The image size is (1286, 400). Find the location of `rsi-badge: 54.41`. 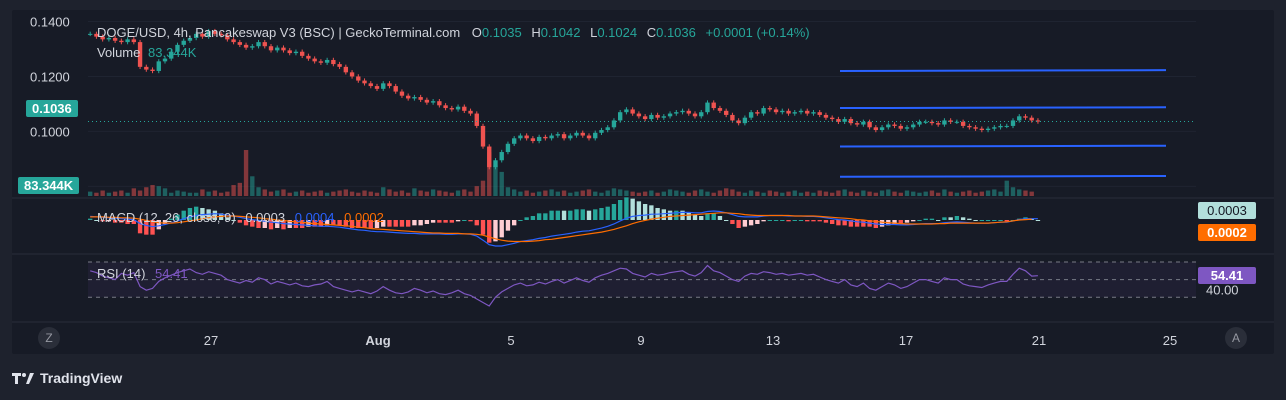

rsi-badge: 54.41 is located at coordinates (1227, 275).